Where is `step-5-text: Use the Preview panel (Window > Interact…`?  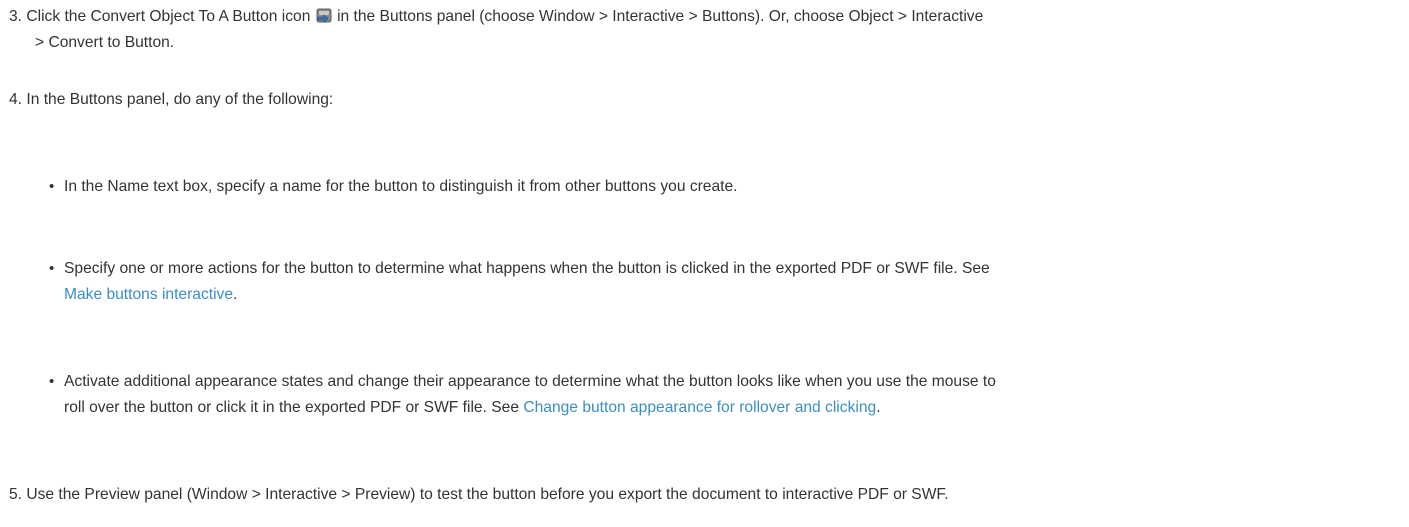
step-5-text: Use the Preview panel (Window > Interact… is located at coordinates (487, 494).